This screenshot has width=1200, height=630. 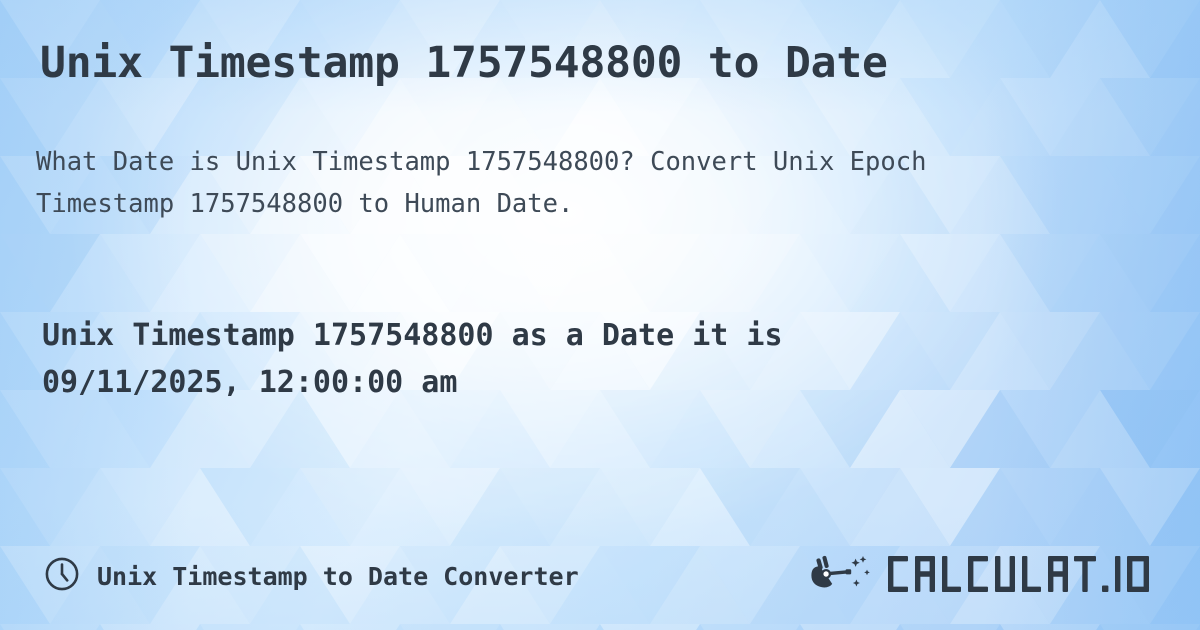 I want to click on brand-wordmark, so click(x=1022, y=576).